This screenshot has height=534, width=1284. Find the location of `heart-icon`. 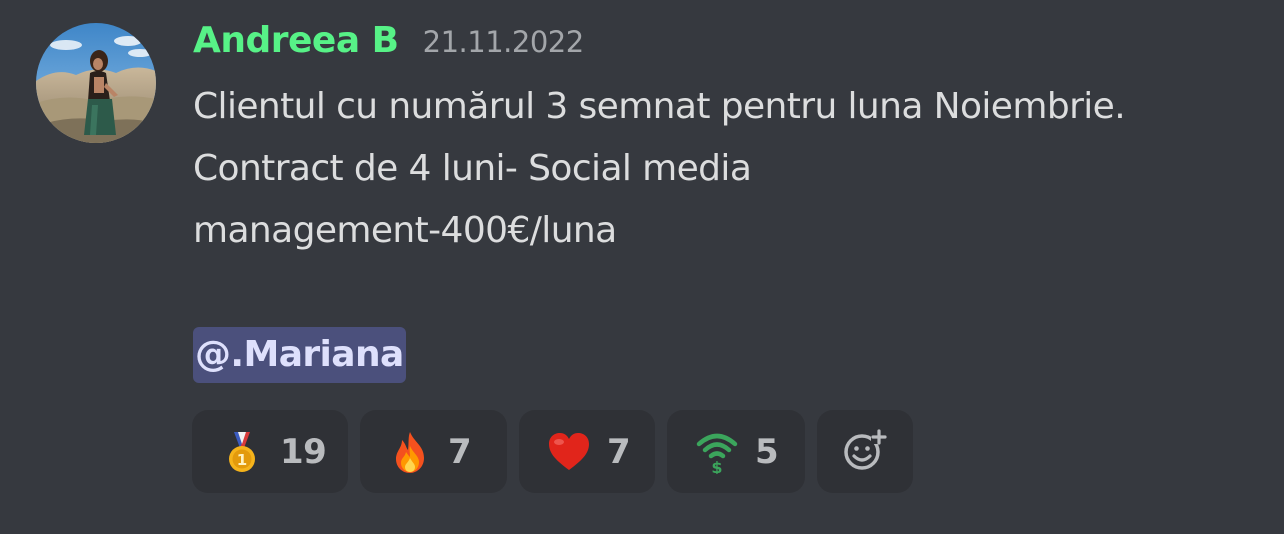

heart-icon is located at coordinates (569, 452).